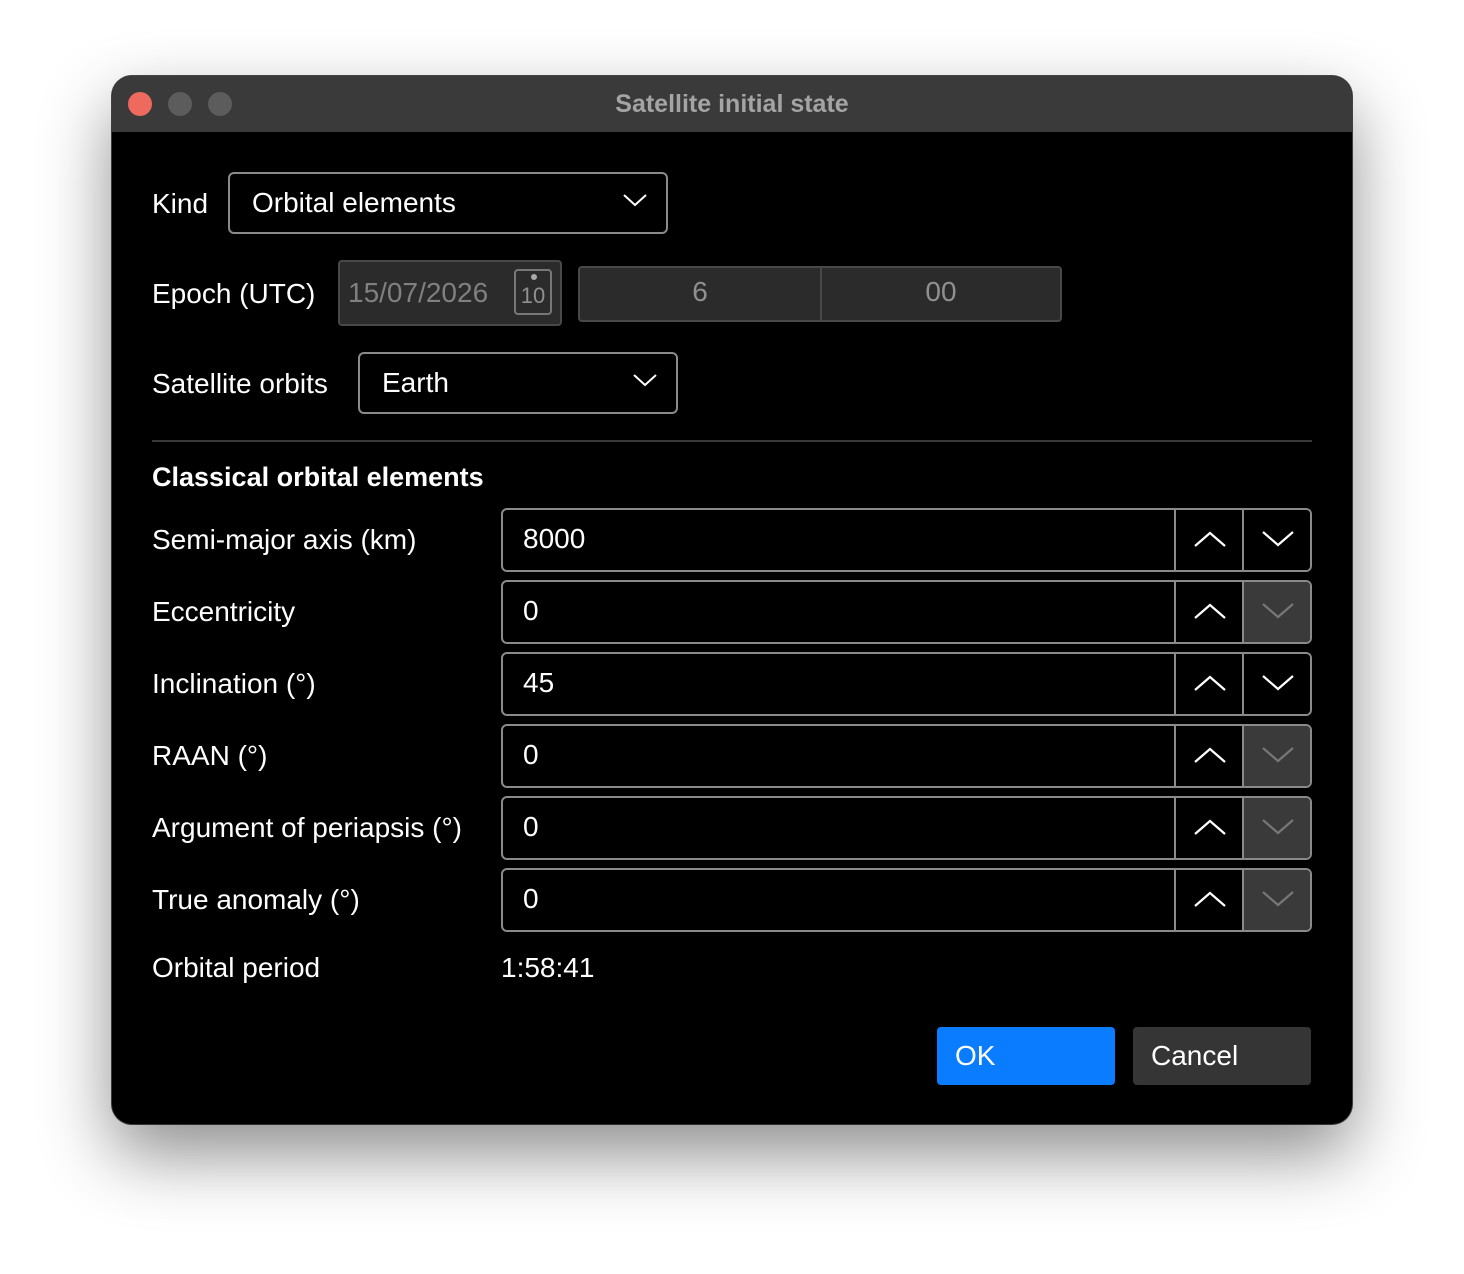 This screenshot has height=1274, width=1464. I want to click on orbital-period-value: 1:58:41, so click(548, 967).